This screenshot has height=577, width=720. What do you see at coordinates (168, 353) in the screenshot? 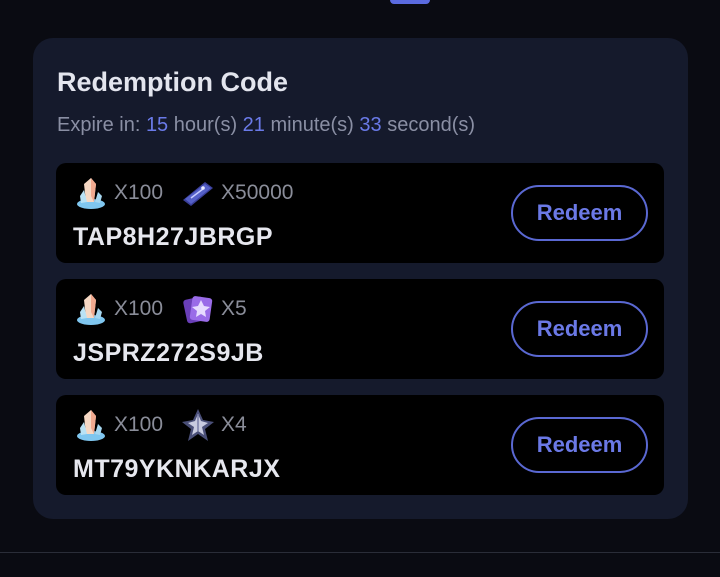
I see `redemption-code: JSPRZ272S9JB` at bounding box center [168, 353].